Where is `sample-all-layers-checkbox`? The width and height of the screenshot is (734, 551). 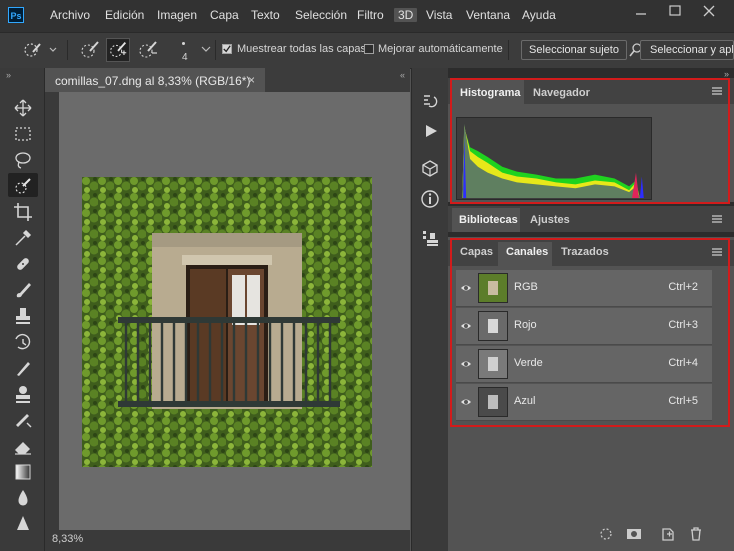 sample-all-layers-checkbox is located at coordinates (227, 49).